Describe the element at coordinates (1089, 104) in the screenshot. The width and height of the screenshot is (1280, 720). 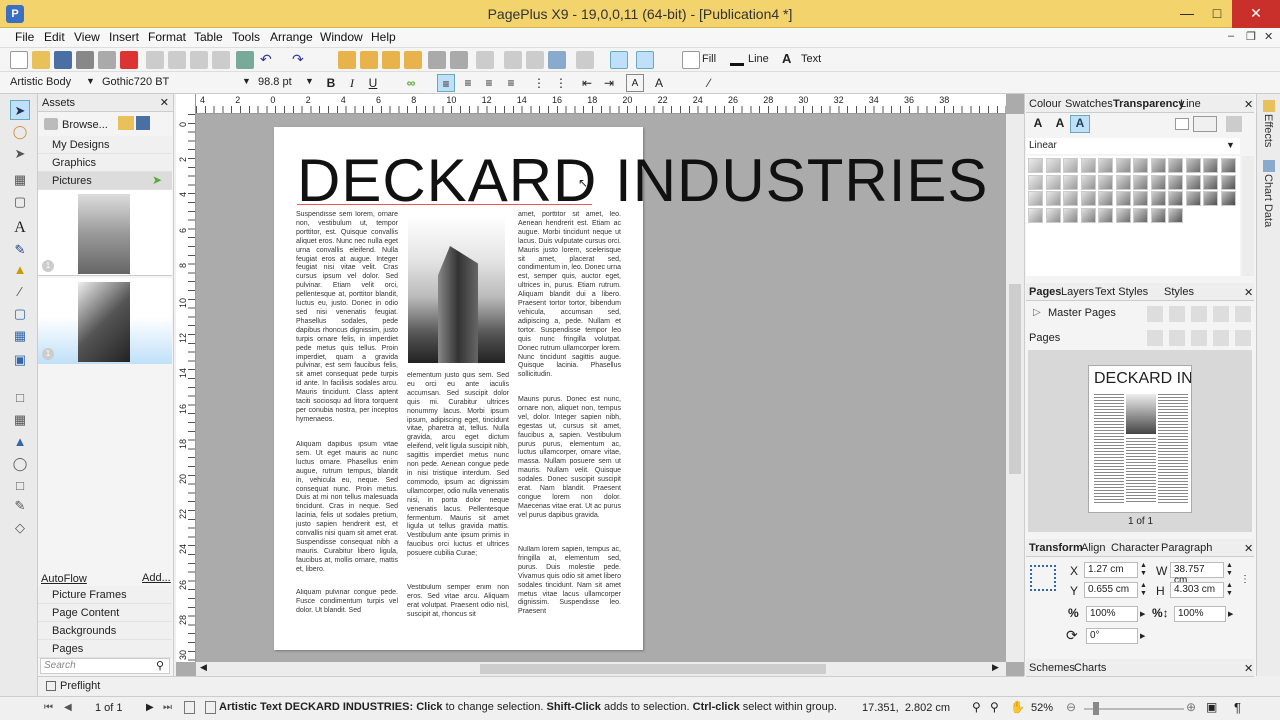
I see `tab-swatches: Swatches` at that location.